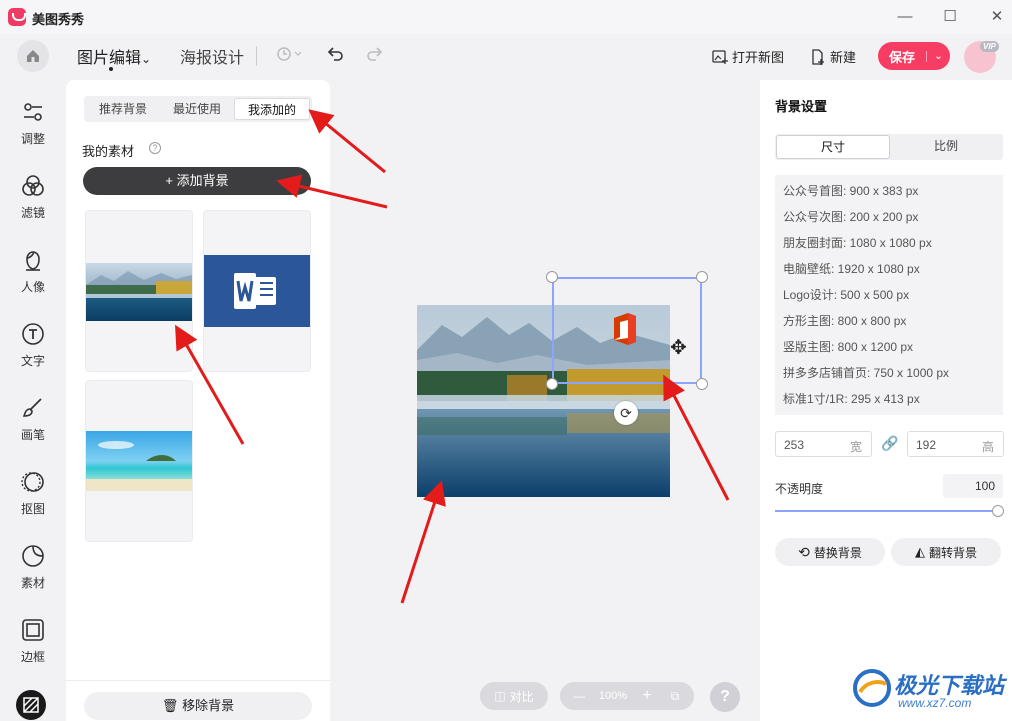 The width and height of the screenshot is (1012, 721). I want to click on compare-icon: ◫, so click(500, 696).